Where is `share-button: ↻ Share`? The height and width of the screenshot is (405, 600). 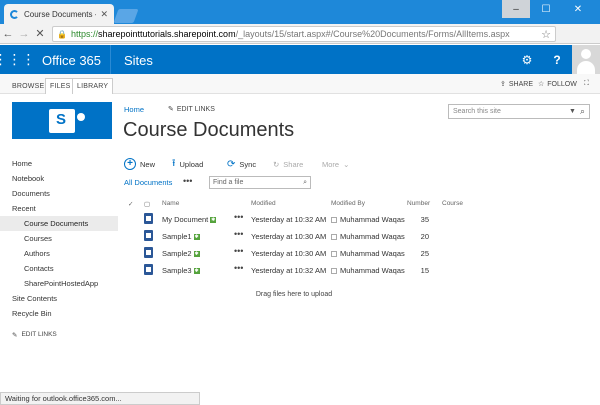
share-button: ↻ Share is located at coordinates (288, 164).